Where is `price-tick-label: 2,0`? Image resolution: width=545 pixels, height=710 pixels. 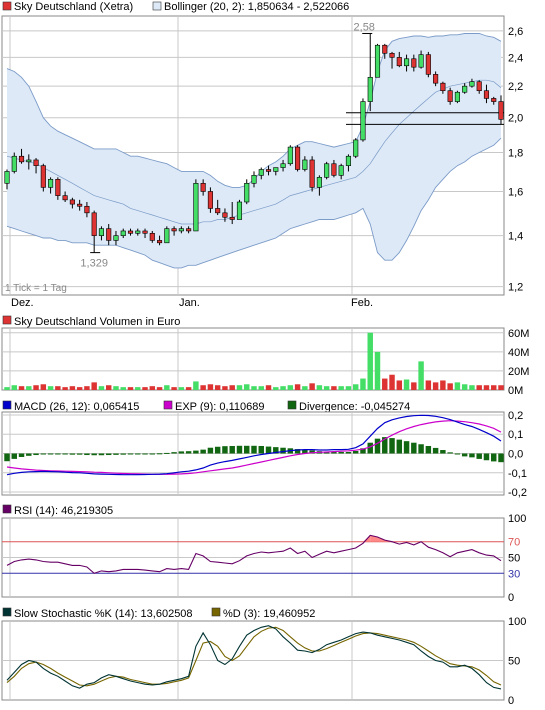
price-tick-label: 2,0 is located at coordinates (515, 119).